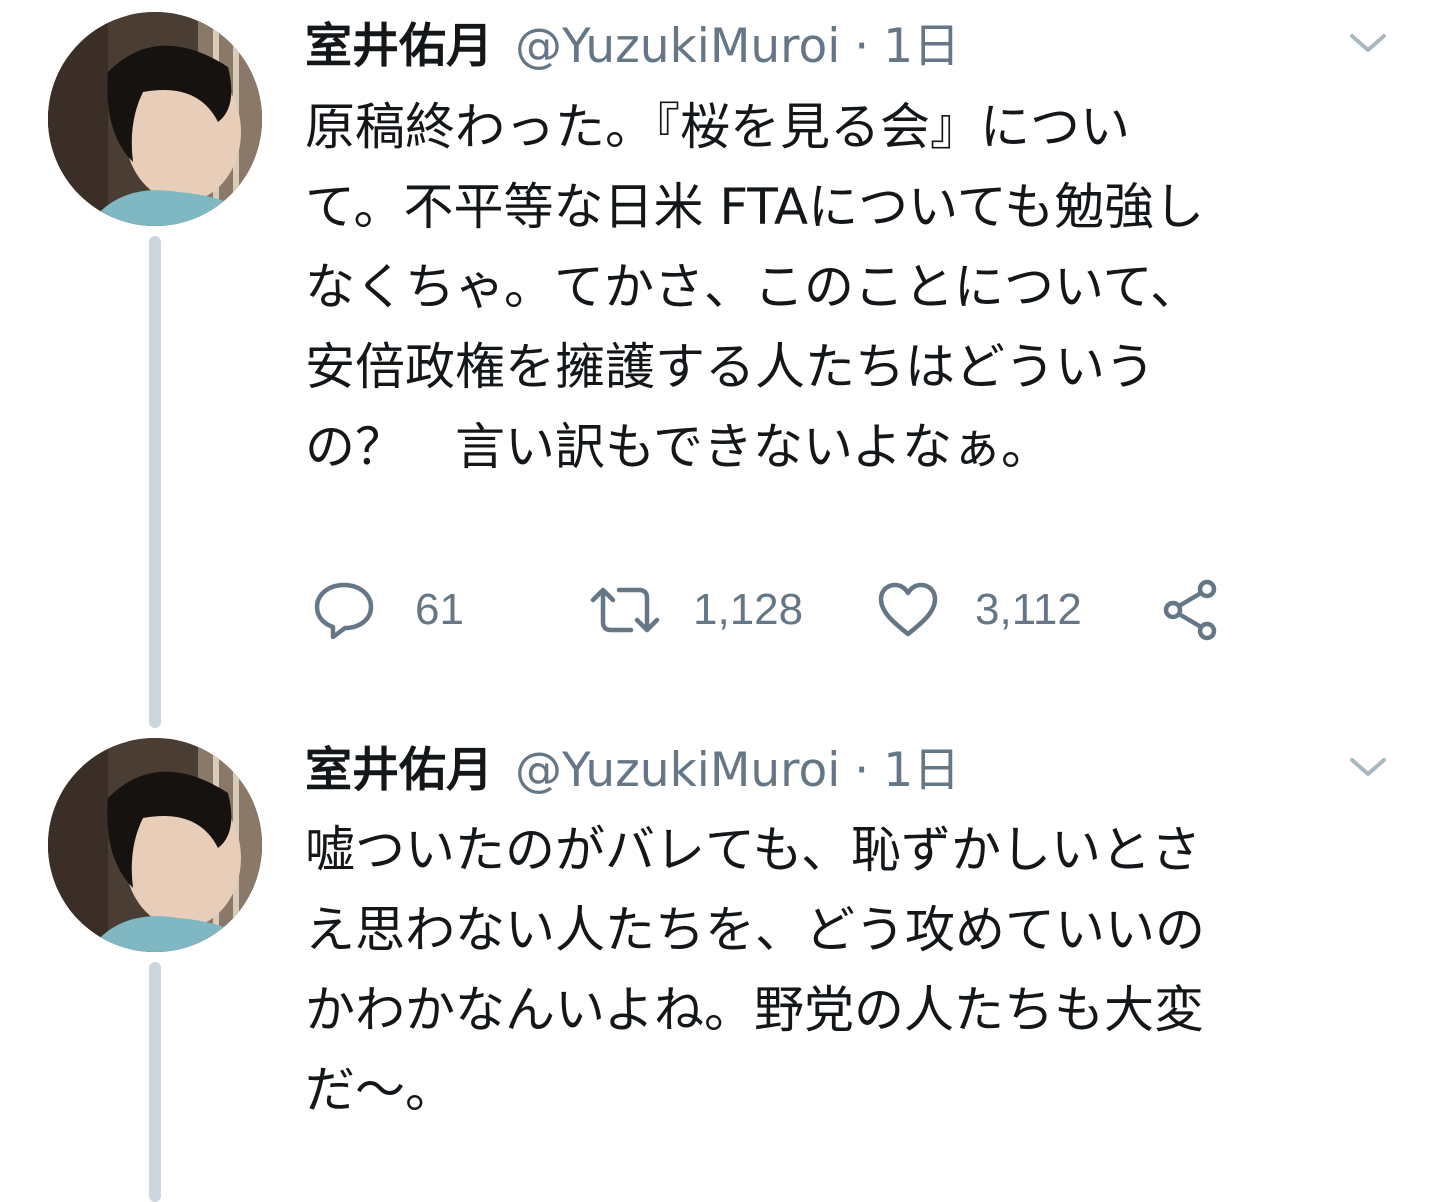  What do you see at coordinates (1028, 609) in the screenshot?
I see `like-count: 3,112` at bounding box center [1028, 609].